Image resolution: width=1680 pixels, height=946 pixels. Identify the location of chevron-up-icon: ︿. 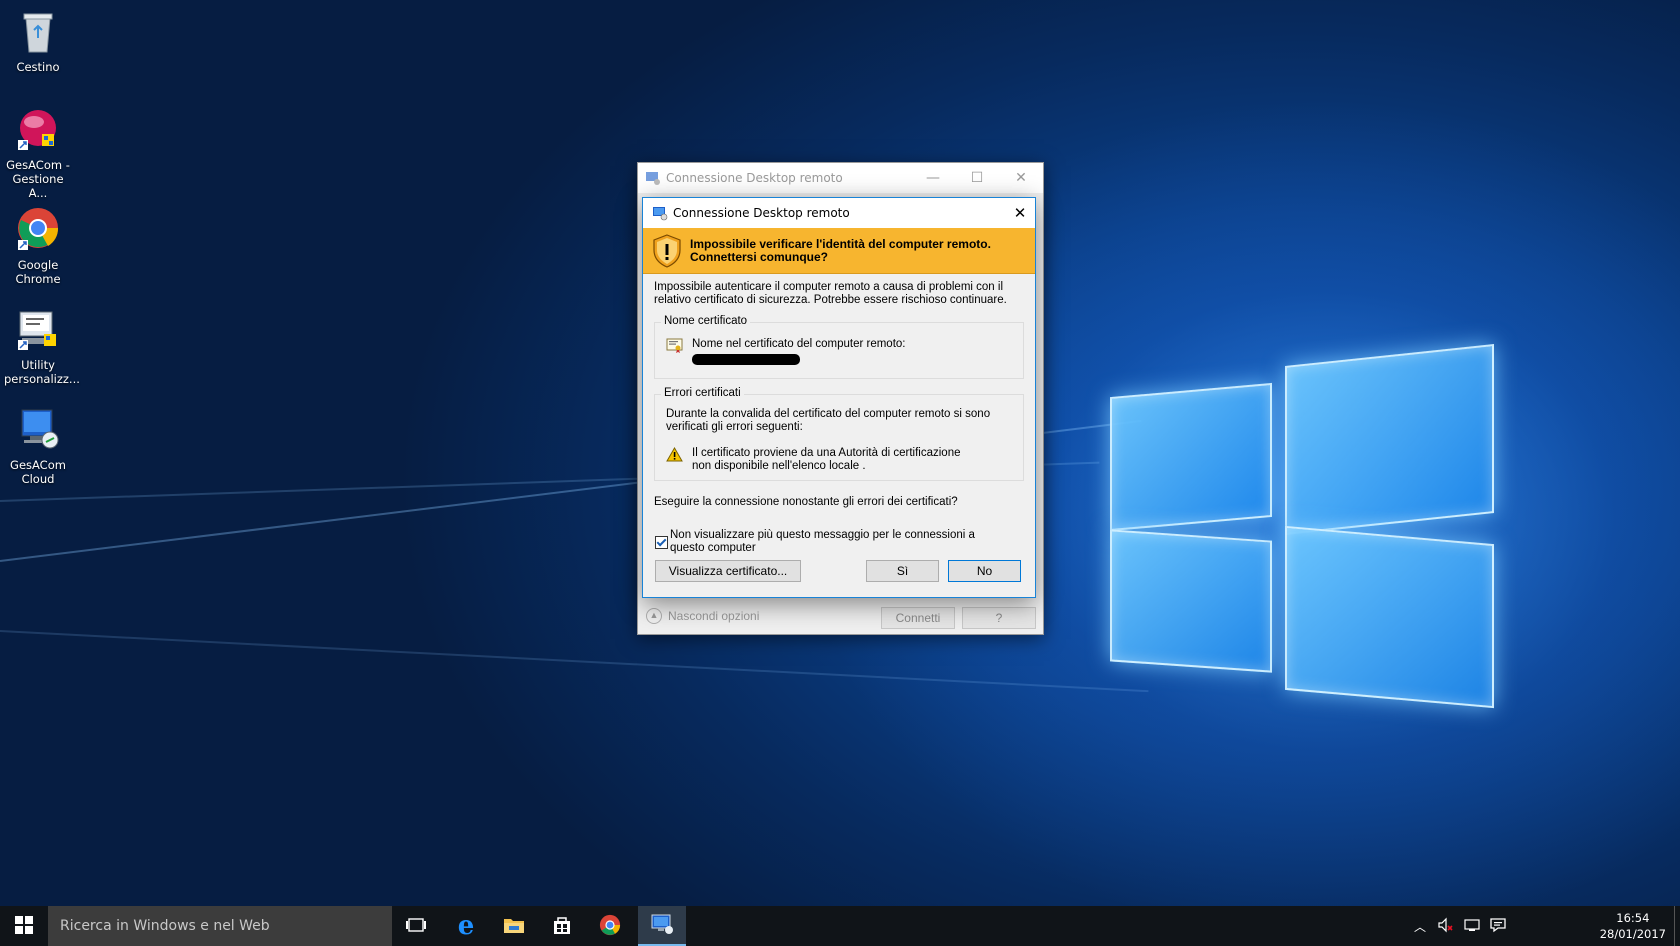
(1419, 926).